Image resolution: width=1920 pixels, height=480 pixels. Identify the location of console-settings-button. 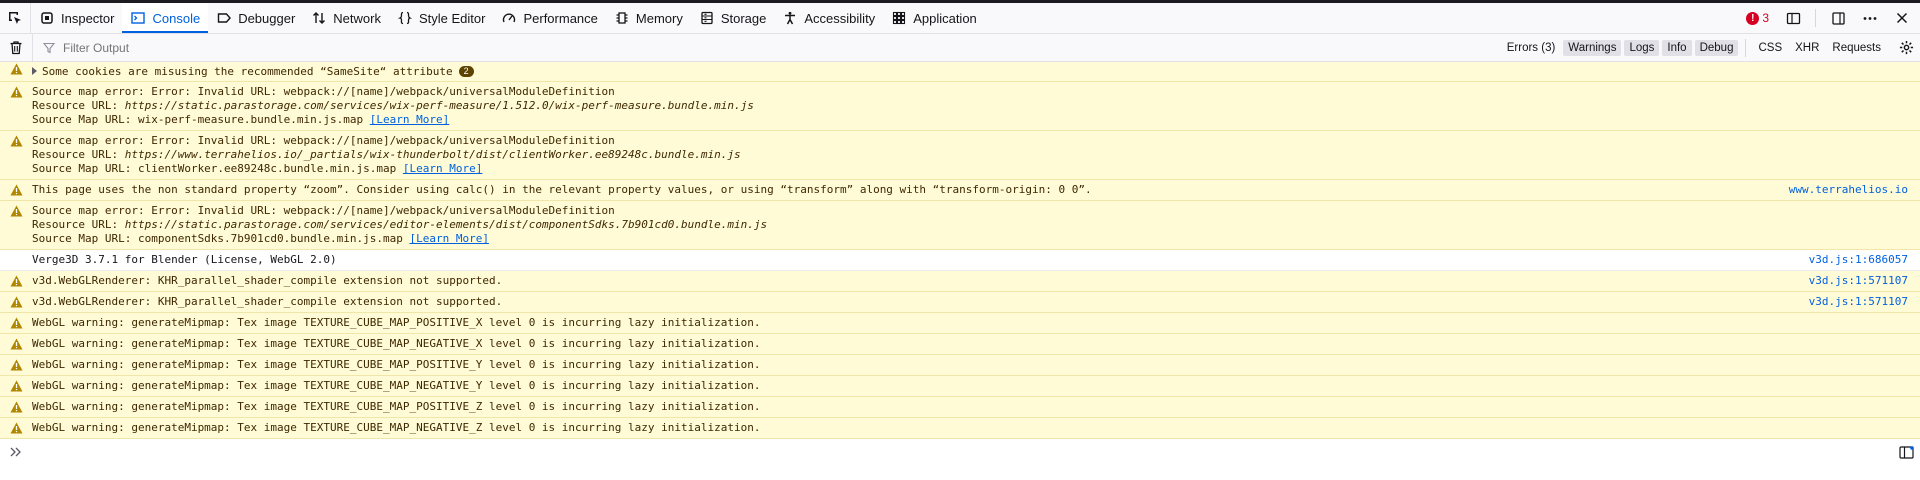
(1906, 47).